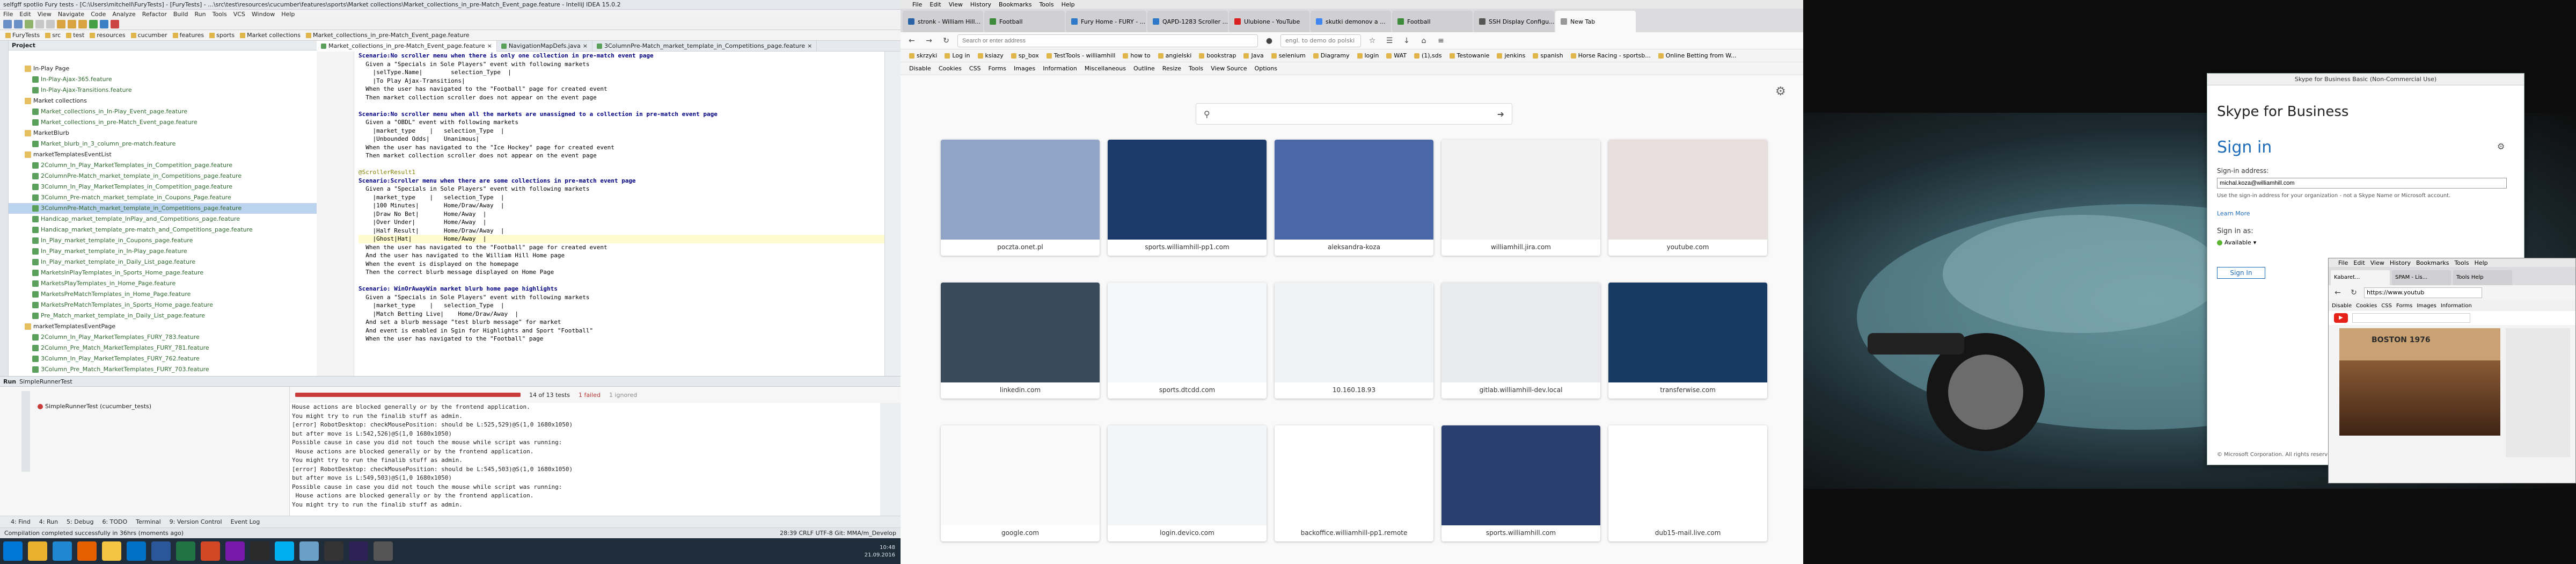 The width and height of the screenshot is (2576, 564). What do you see at coordinates (923, 55) in the screenshot?
I see `bookmark-item: skrzyki` at bounding box center [923, 55].